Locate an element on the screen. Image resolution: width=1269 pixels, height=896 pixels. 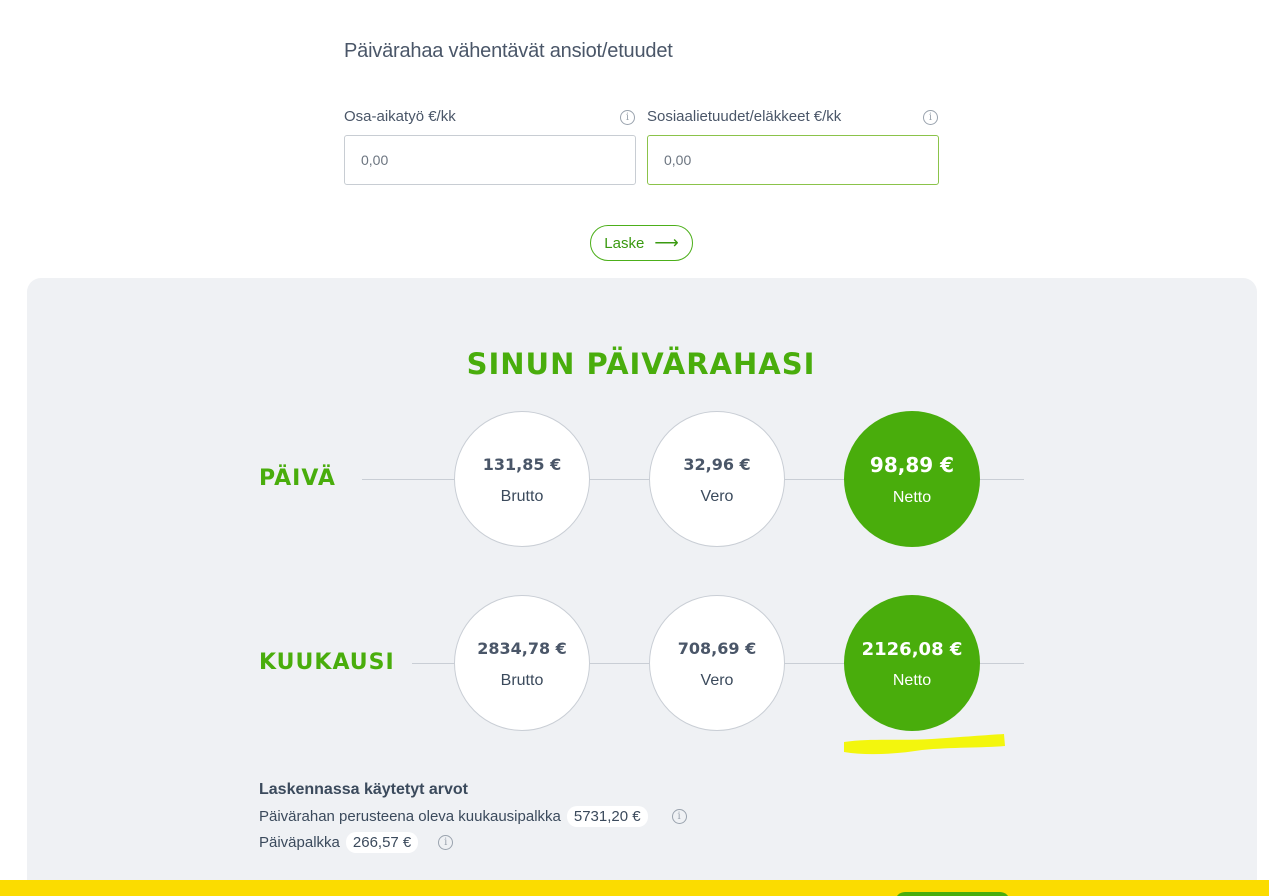
benefits-label: Sosiaalietuudet/eläkkeet €/kk is located at coordinates (744, 116).